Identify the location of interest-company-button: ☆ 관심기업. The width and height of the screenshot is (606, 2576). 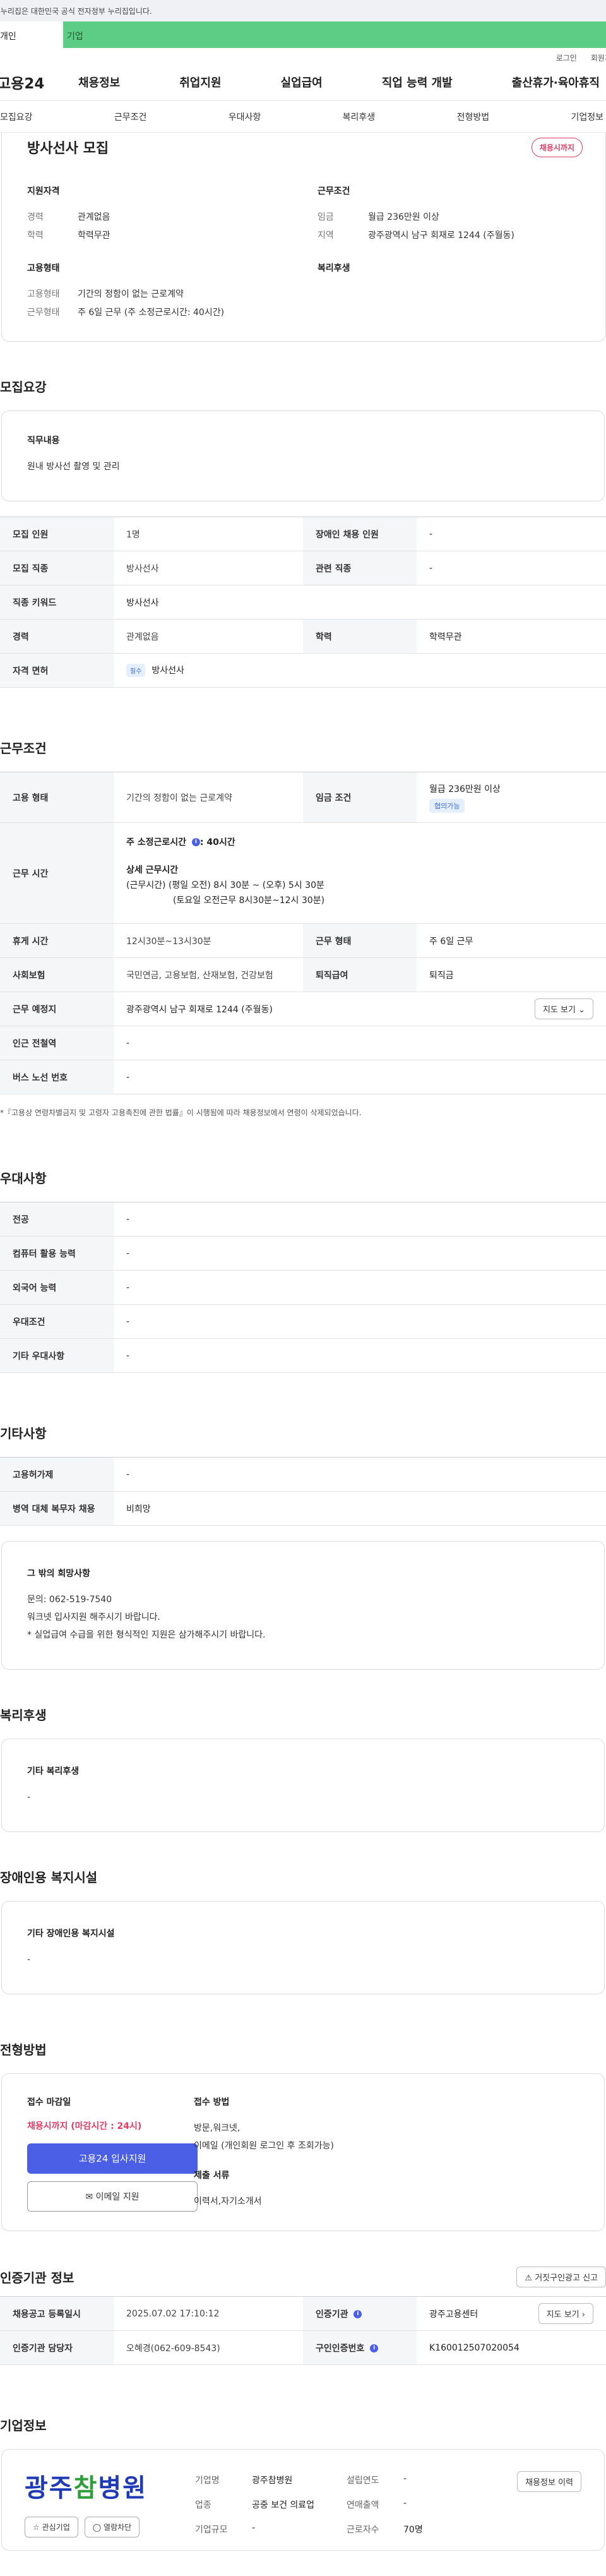
(51, 2527).